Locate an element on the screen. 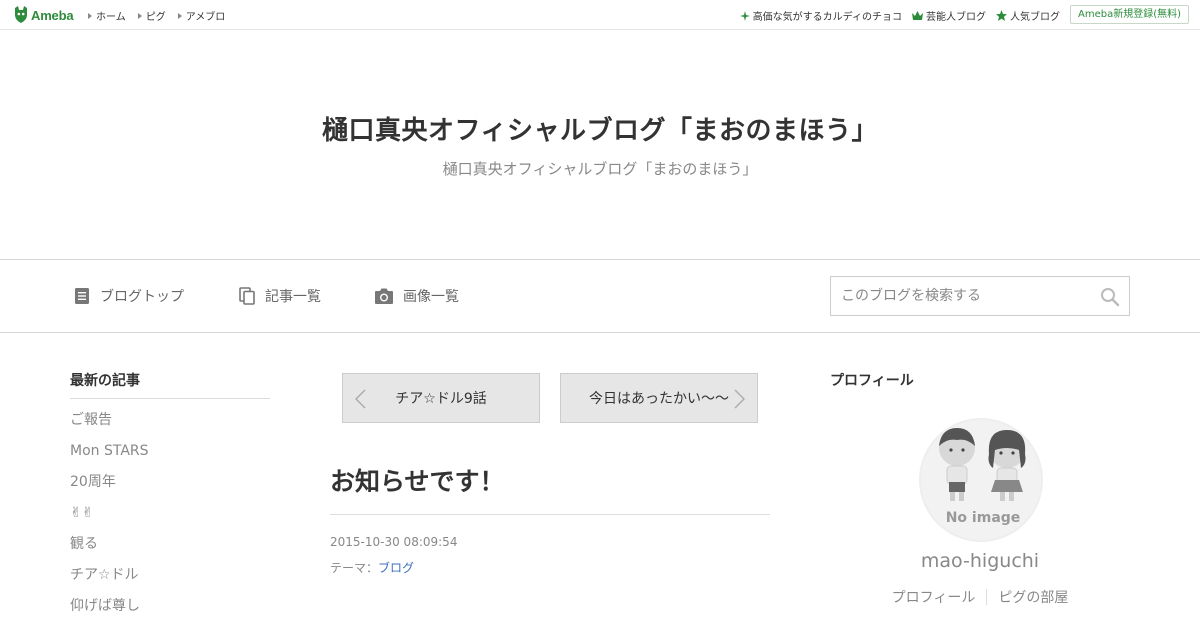  search-input is located at coordinates (961, 296).